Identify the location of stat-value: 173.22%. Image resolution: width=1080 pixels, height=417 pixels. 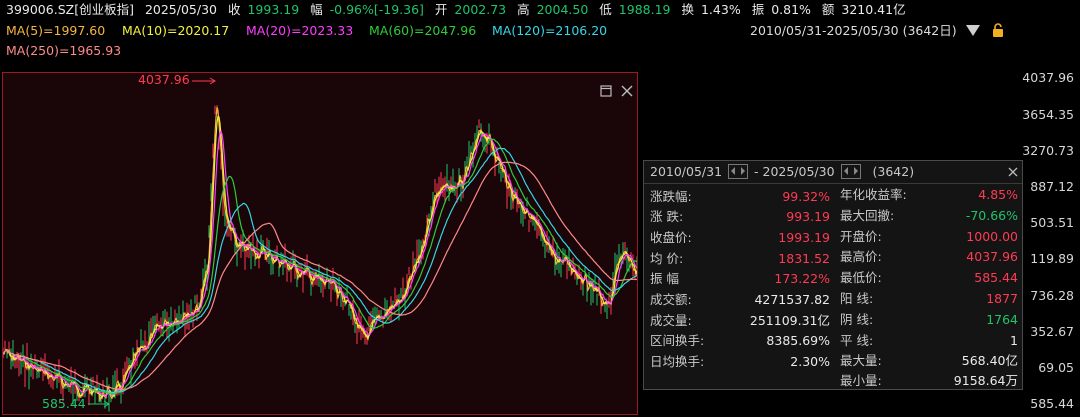
(802, 278).